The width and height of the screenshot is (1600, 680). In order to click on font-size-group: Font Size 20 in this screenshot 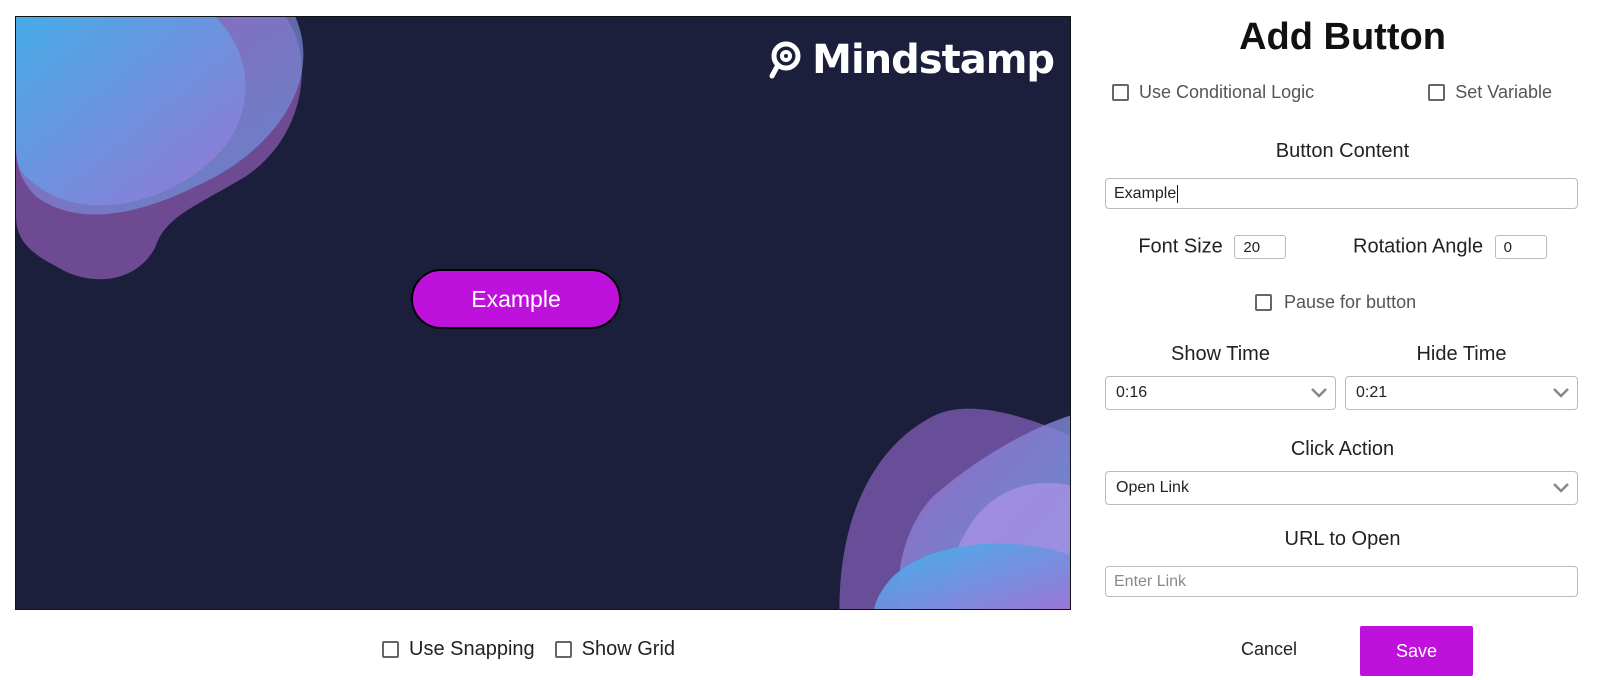, I will do `click(1212, 247)`.